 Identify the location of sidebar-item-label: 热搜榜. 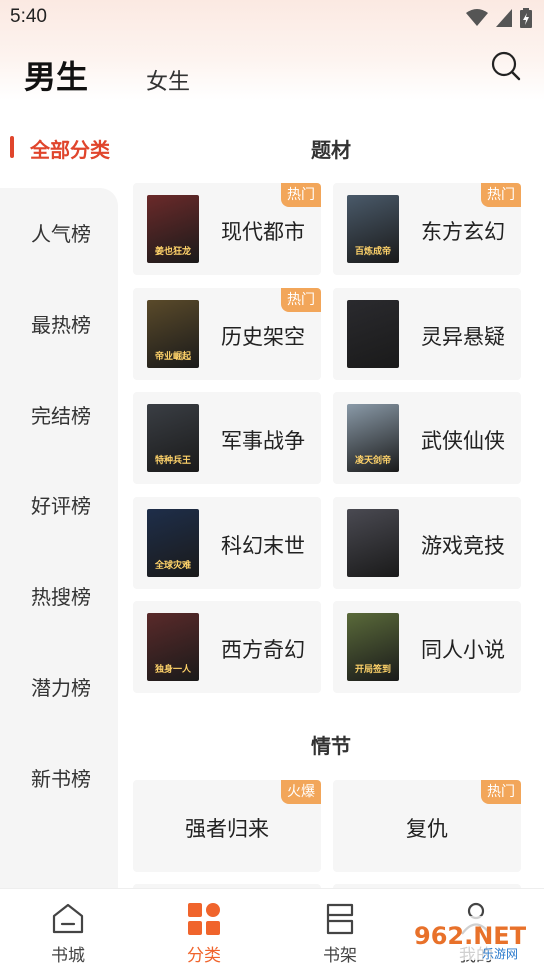
(61, 597).